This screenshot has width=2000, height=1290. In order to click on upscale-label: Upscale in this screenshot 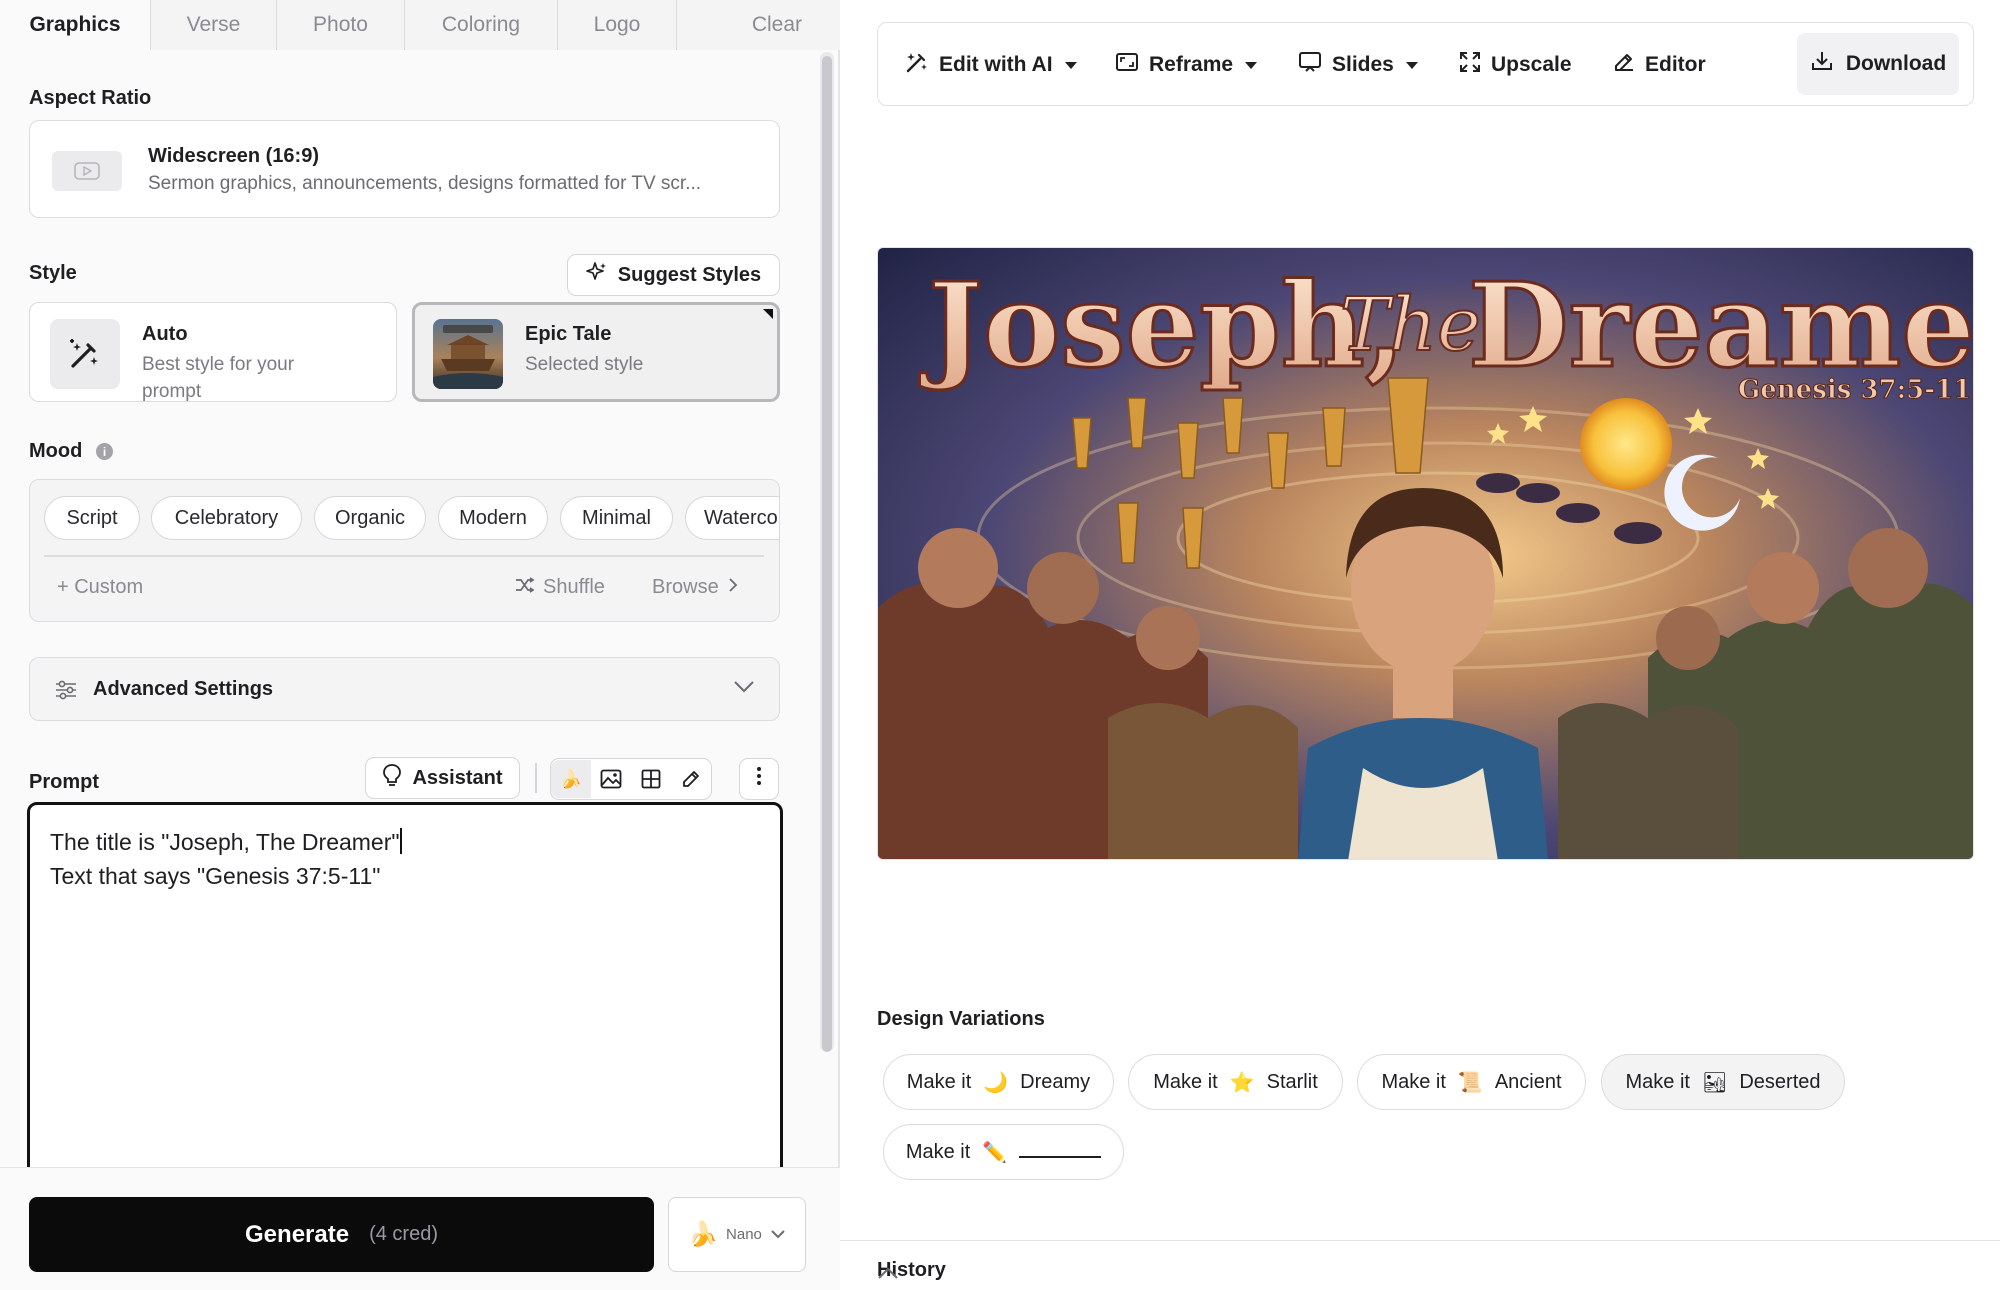, I will do `click(1531, 64)`.